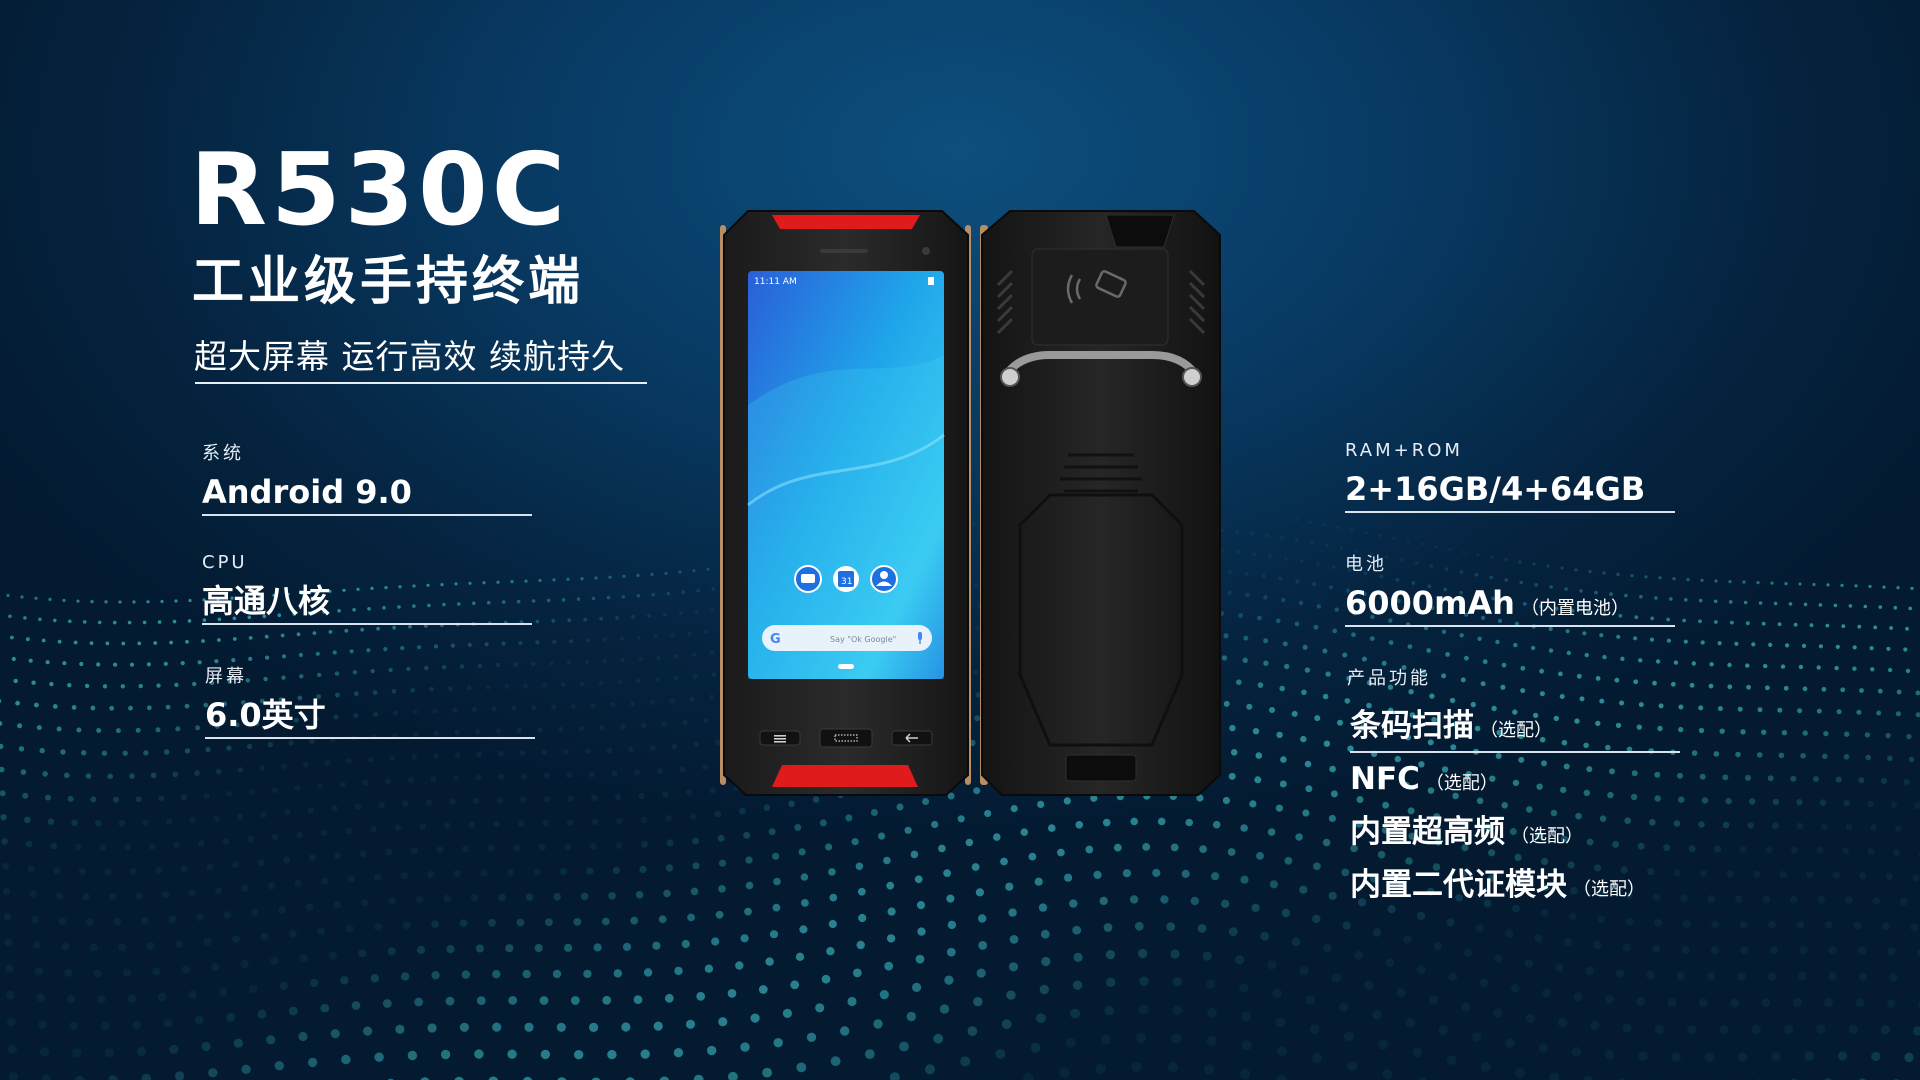 The height and width of the screenshot is (1080, 1920). Describe the element at coordinates (926, 251) in the screenshot. I see `front-camera` at that location.